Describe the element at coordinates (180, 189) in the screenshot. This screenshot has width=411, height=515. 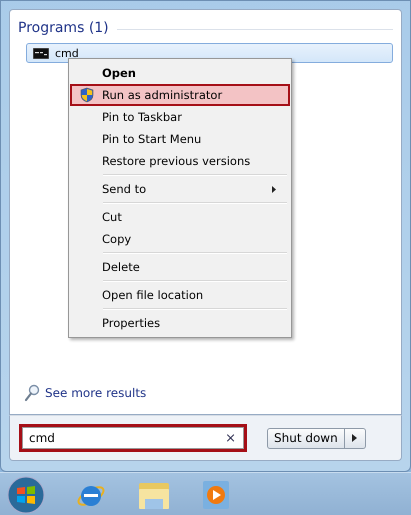
I see `menu-item: Send to` at that location.